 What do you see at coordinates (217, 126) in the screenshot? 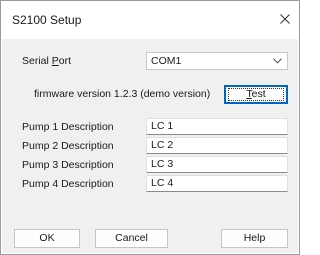
I see `pump-1-description-input: LC 1` at bounding box center [217, 126].